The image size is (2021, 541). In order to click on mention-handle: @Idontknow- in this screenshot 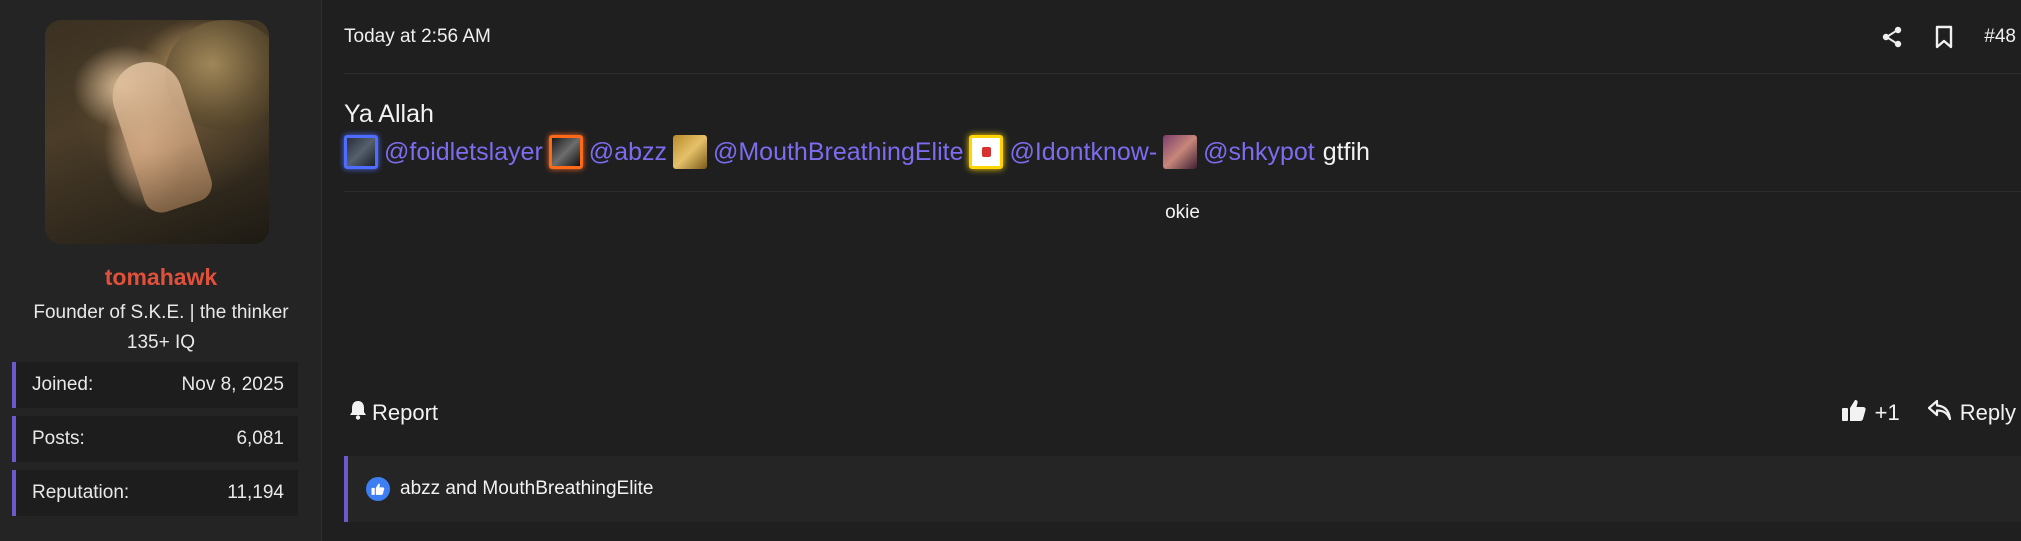, I will do `click(1083, 152)`.